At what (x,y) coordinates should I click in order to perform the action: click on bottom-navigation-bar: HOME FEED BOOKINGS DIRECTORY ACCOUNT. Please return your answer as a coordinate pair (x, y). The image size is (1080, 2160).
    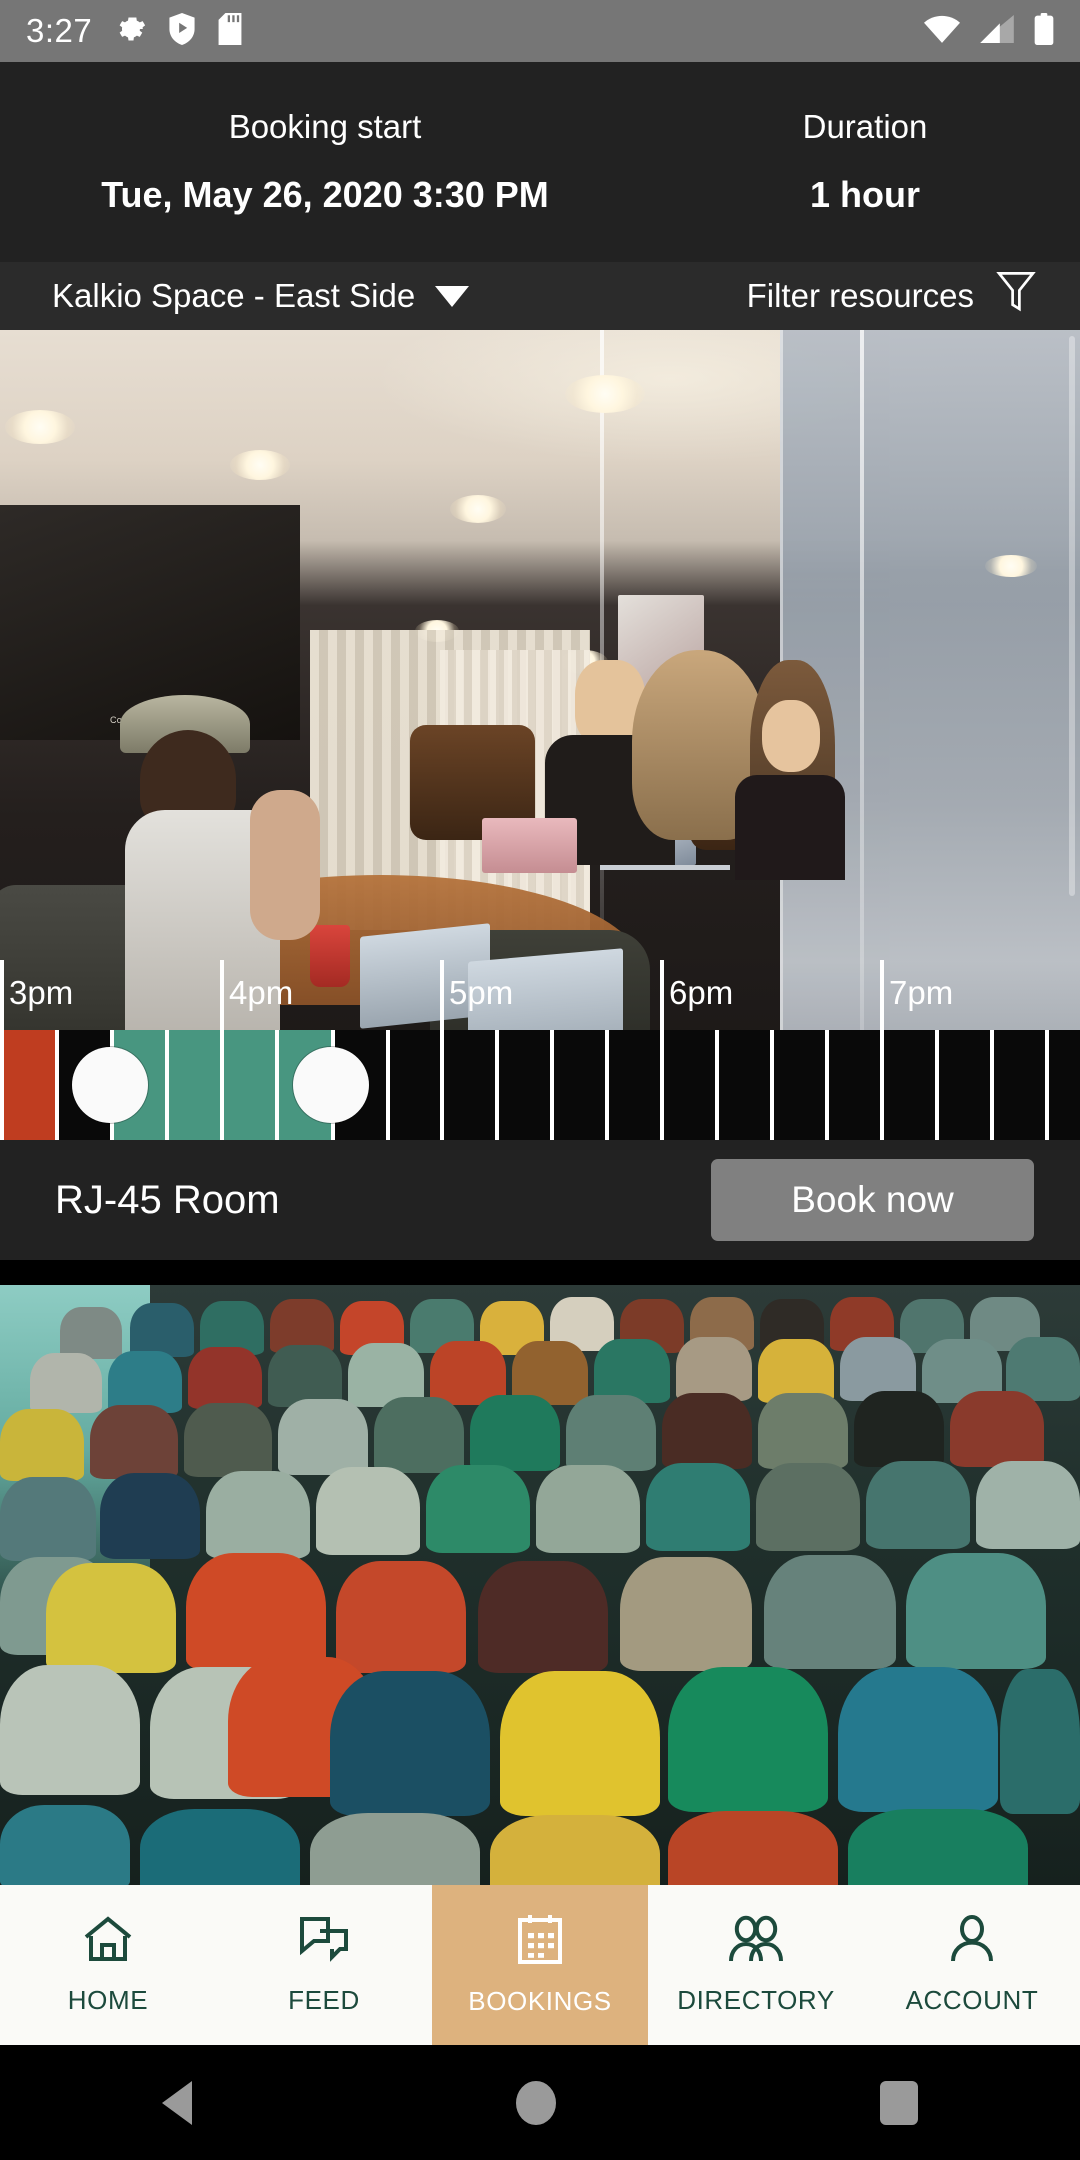
    Looking at the image, I should click on (540, 1965).